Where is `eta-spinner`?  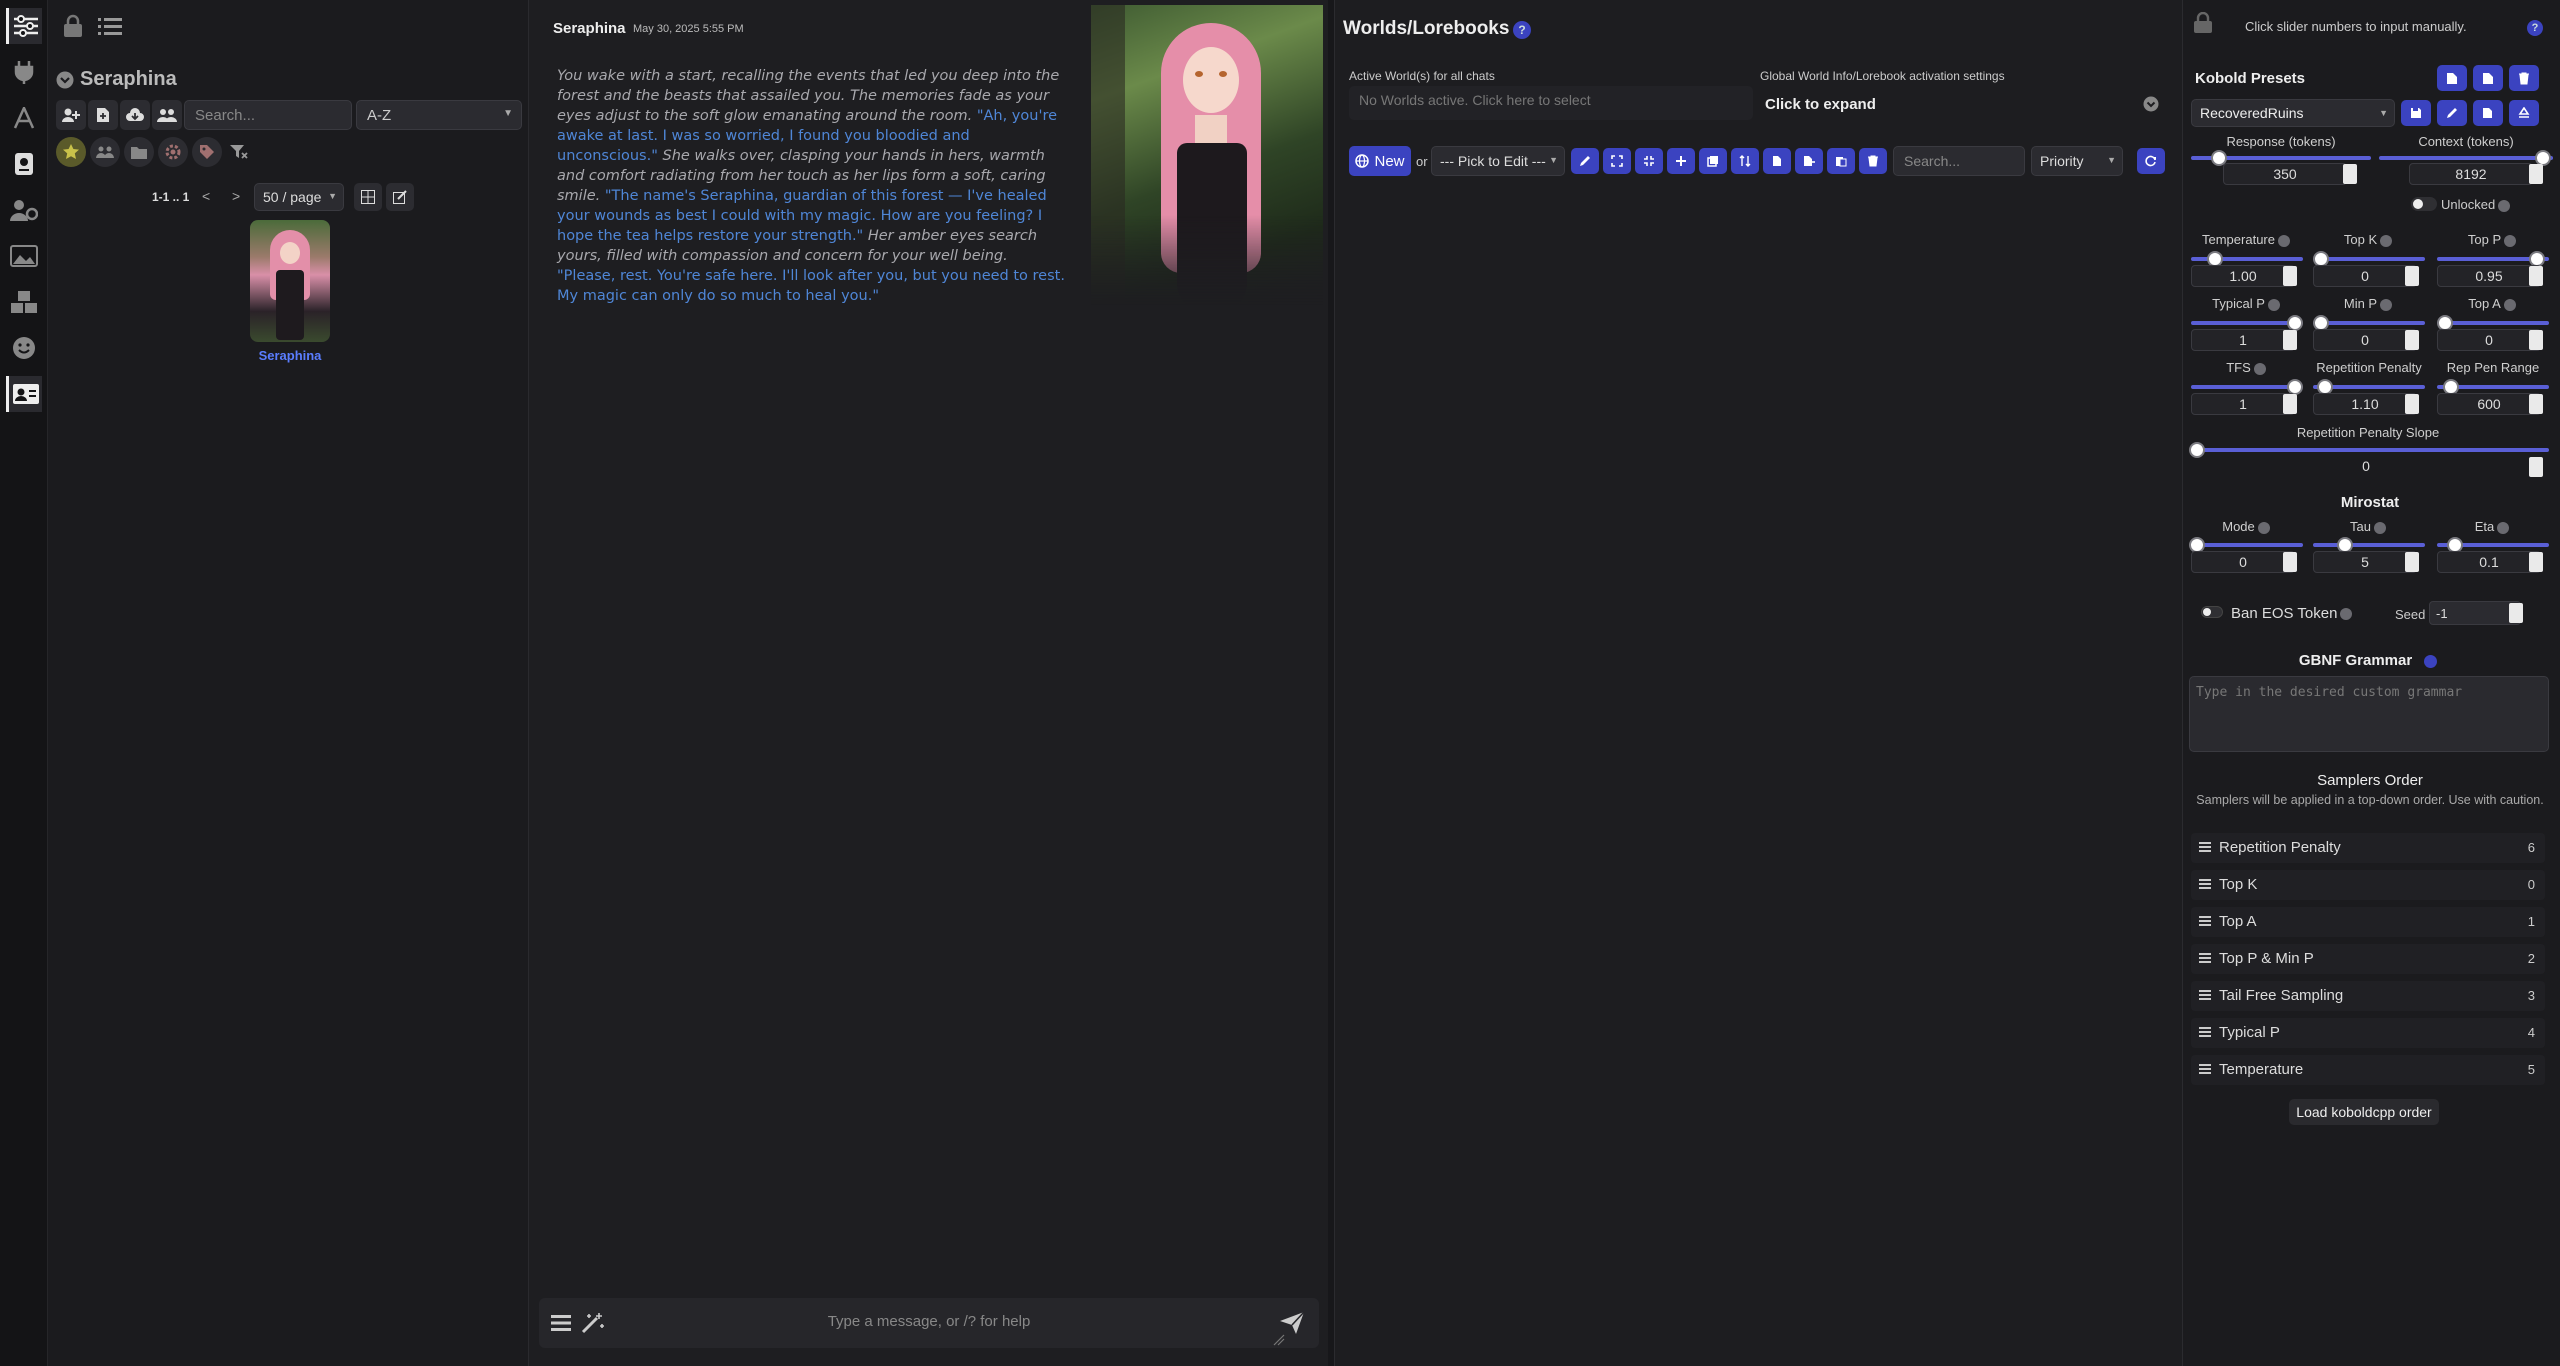
eta-spinner is located at coordinates (2536, 562).